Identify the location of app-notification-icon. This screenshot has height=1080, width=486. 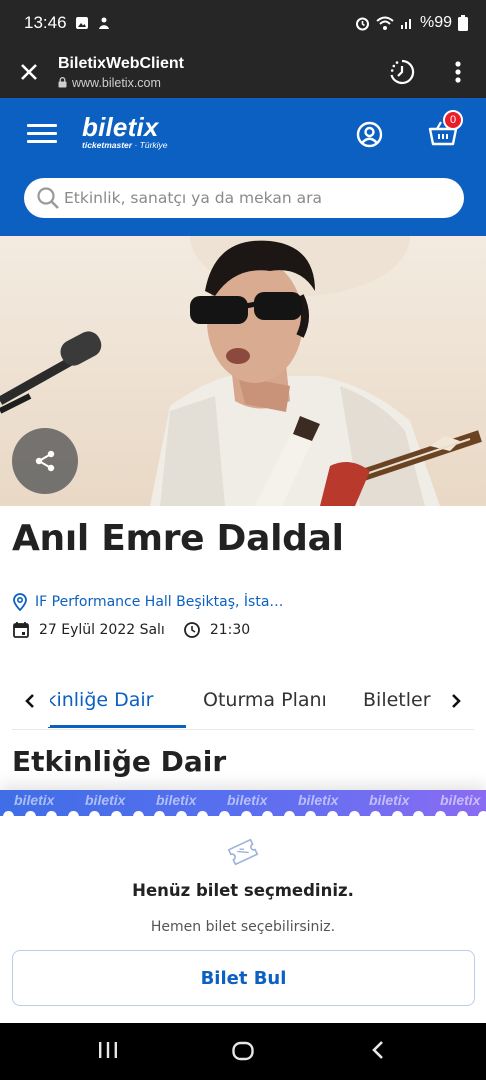
(103, 23).